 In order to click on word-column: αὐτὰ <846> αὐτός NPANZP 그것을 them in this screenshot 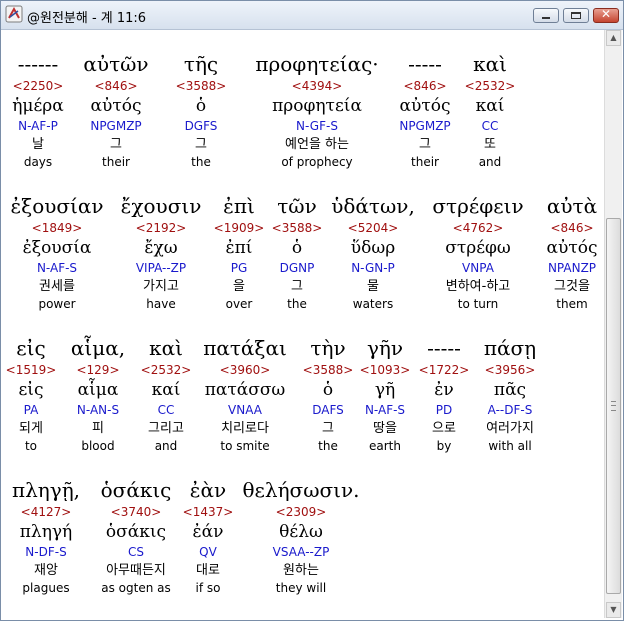, I will do `click(572, 252)`.